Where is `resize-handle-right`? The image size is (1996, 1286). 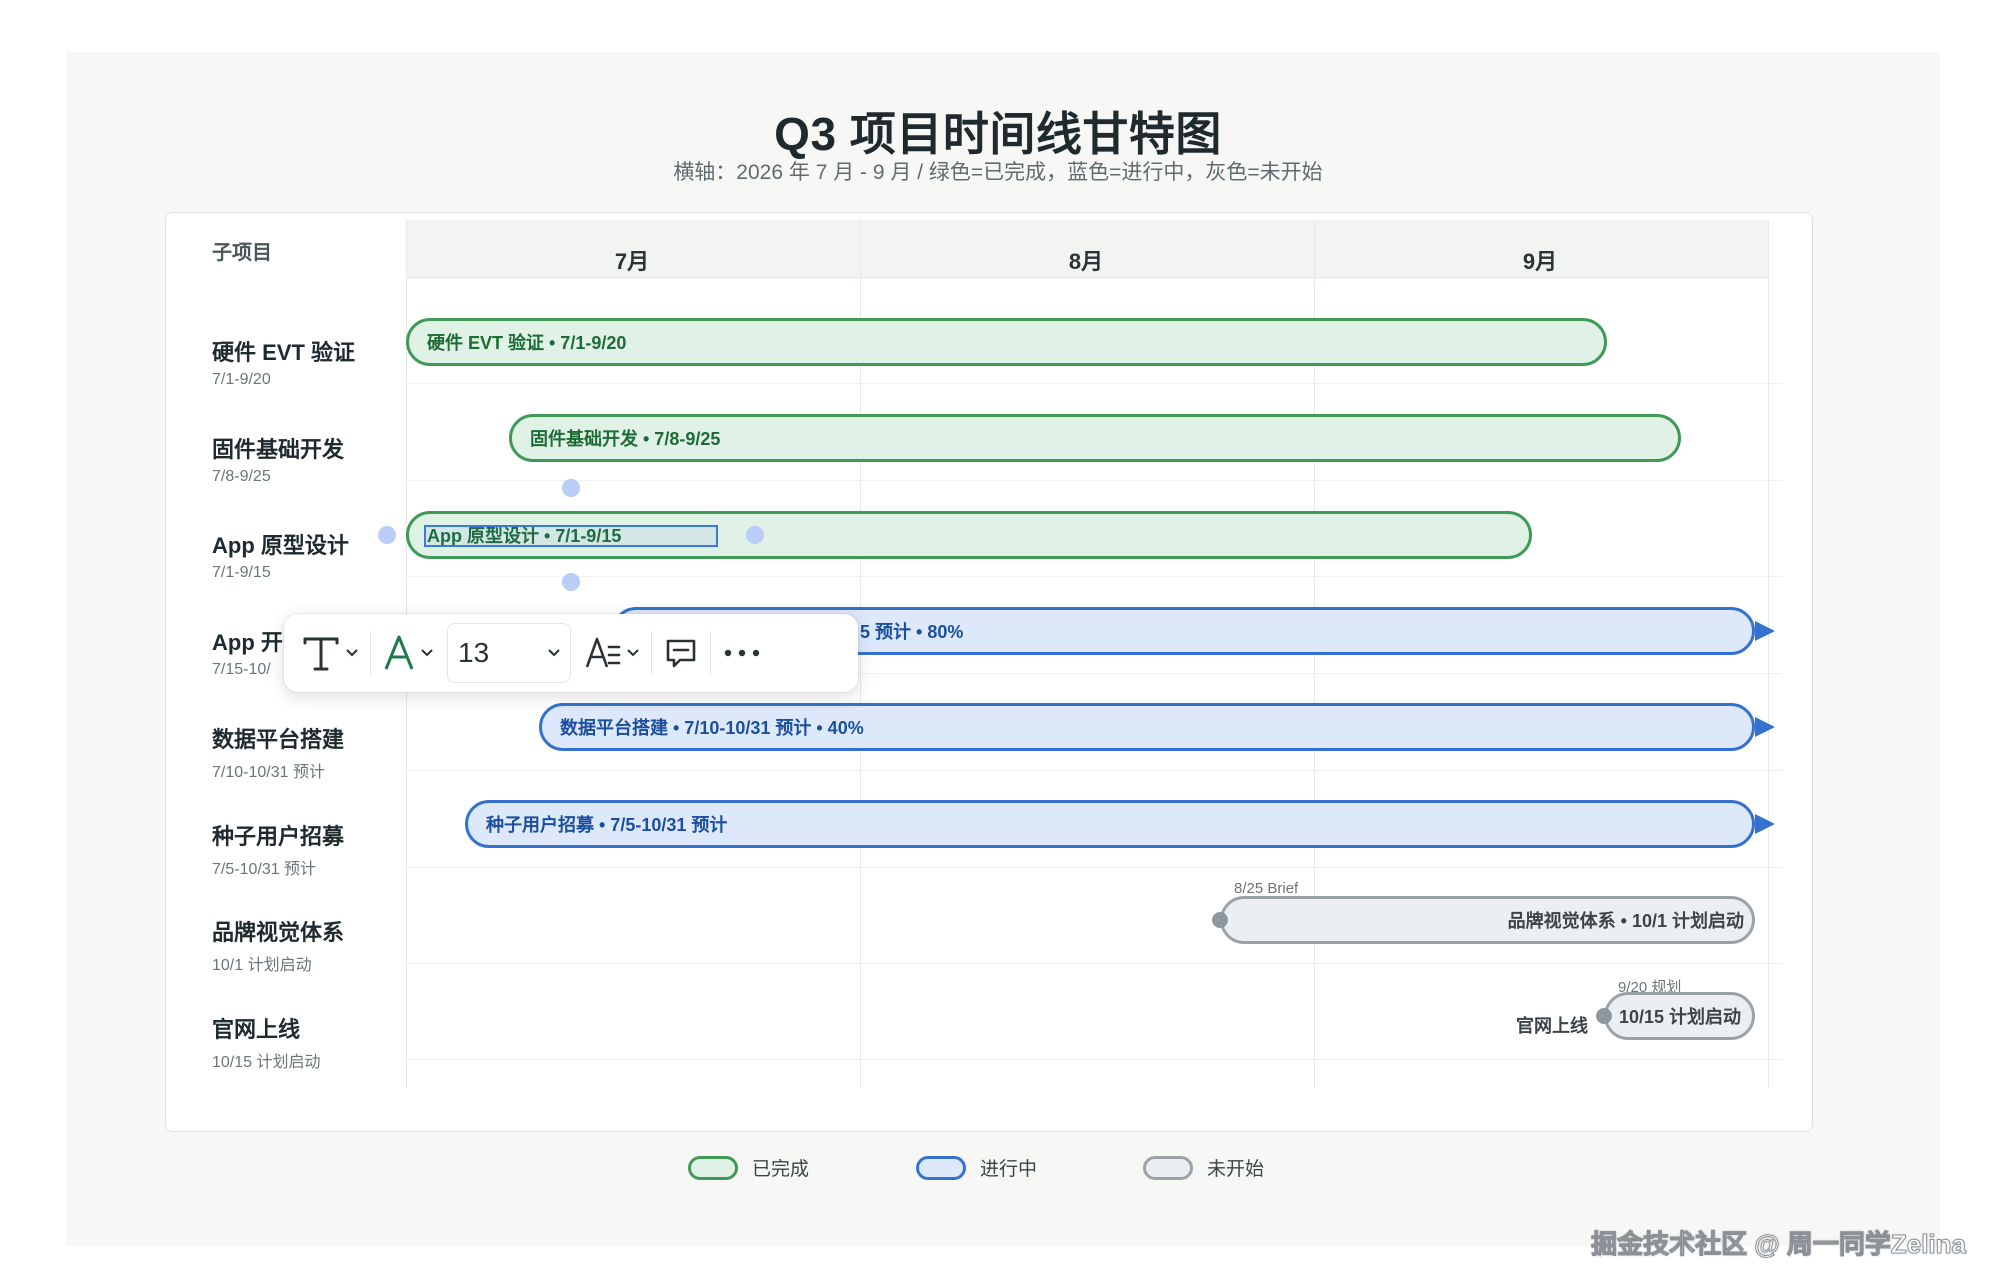
resize-handle-right is located at coordinates (755, 535).